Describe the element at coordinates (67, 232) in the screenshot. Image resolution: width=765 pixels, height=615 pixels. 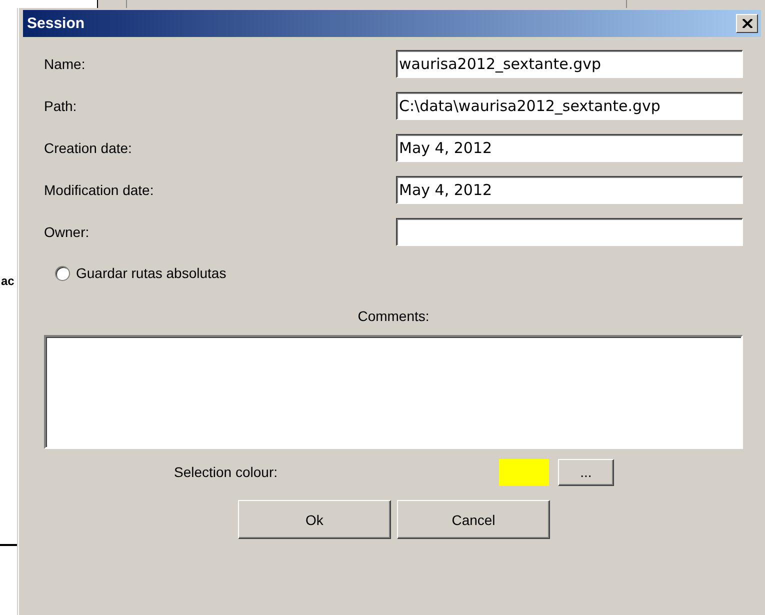
I see `field-label: Owner:` at that location.